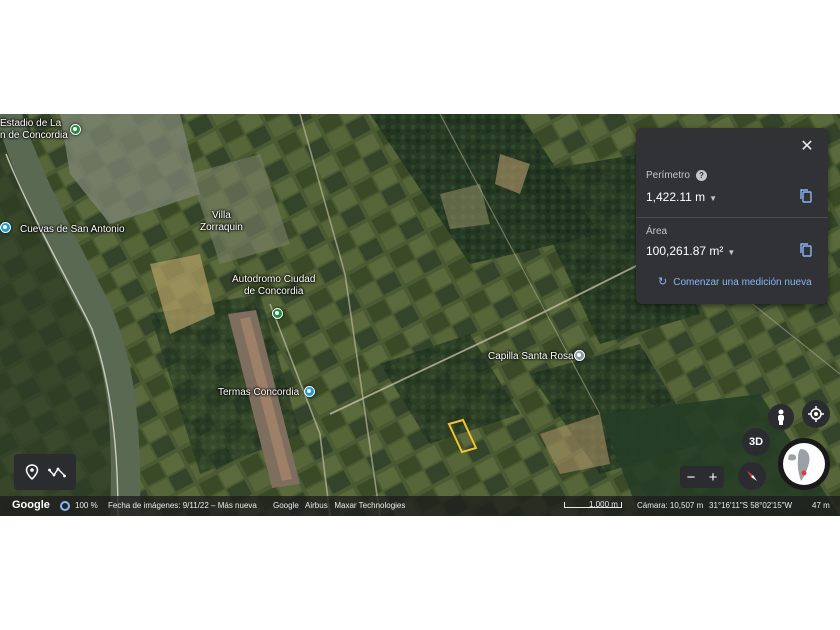 This screenshot has width=840, height=630. Describe the element at coordinates (670, 505) in the screenshot. I see `camera-altitude: Cámara: 10,507 m` at that location.